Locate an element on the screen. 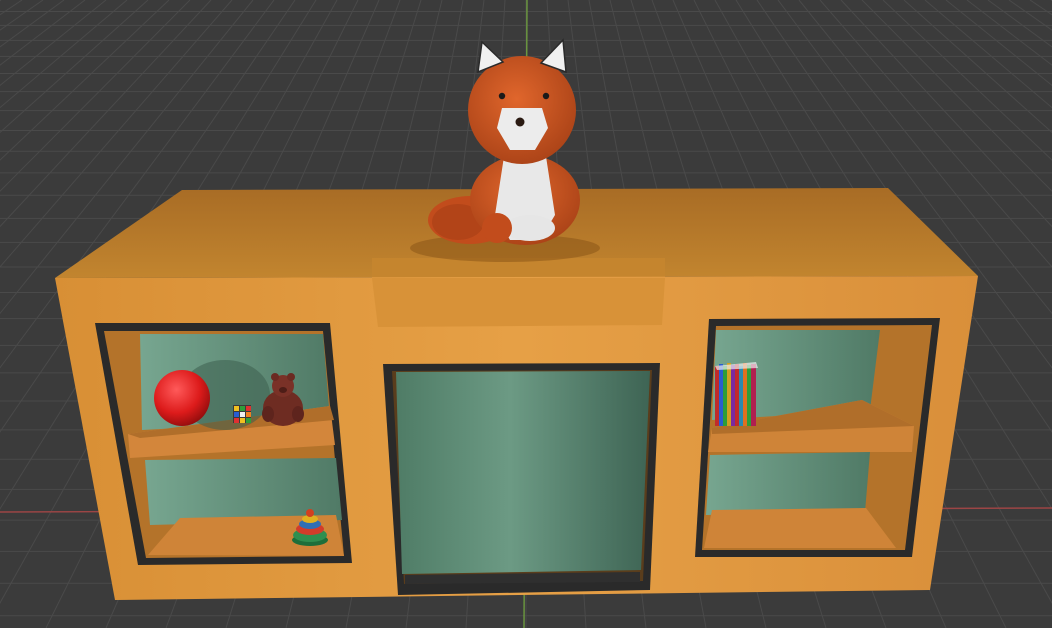 This screenshot has width=1052, height=628. fox-nose is located at coordinates (520, 122).